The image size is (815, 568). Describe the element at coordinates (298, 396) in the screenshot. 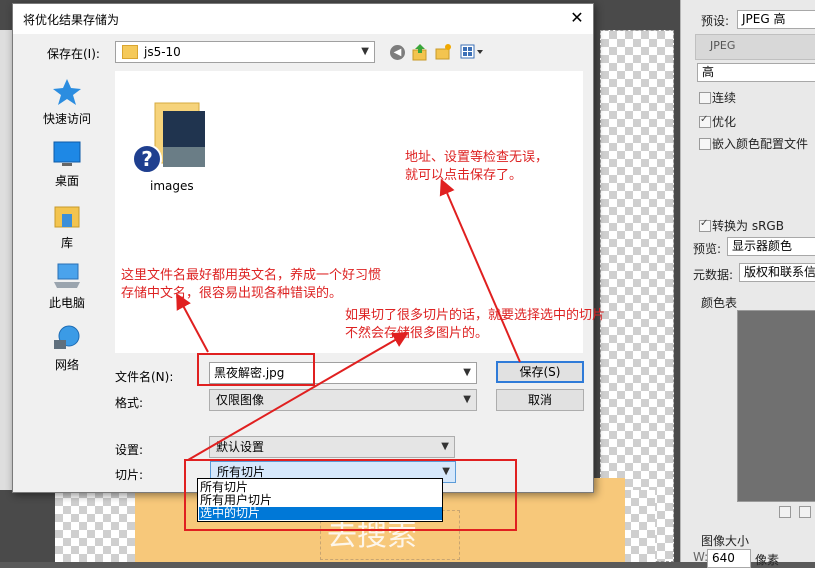

I see `arrow-to-slices-note` at that location.